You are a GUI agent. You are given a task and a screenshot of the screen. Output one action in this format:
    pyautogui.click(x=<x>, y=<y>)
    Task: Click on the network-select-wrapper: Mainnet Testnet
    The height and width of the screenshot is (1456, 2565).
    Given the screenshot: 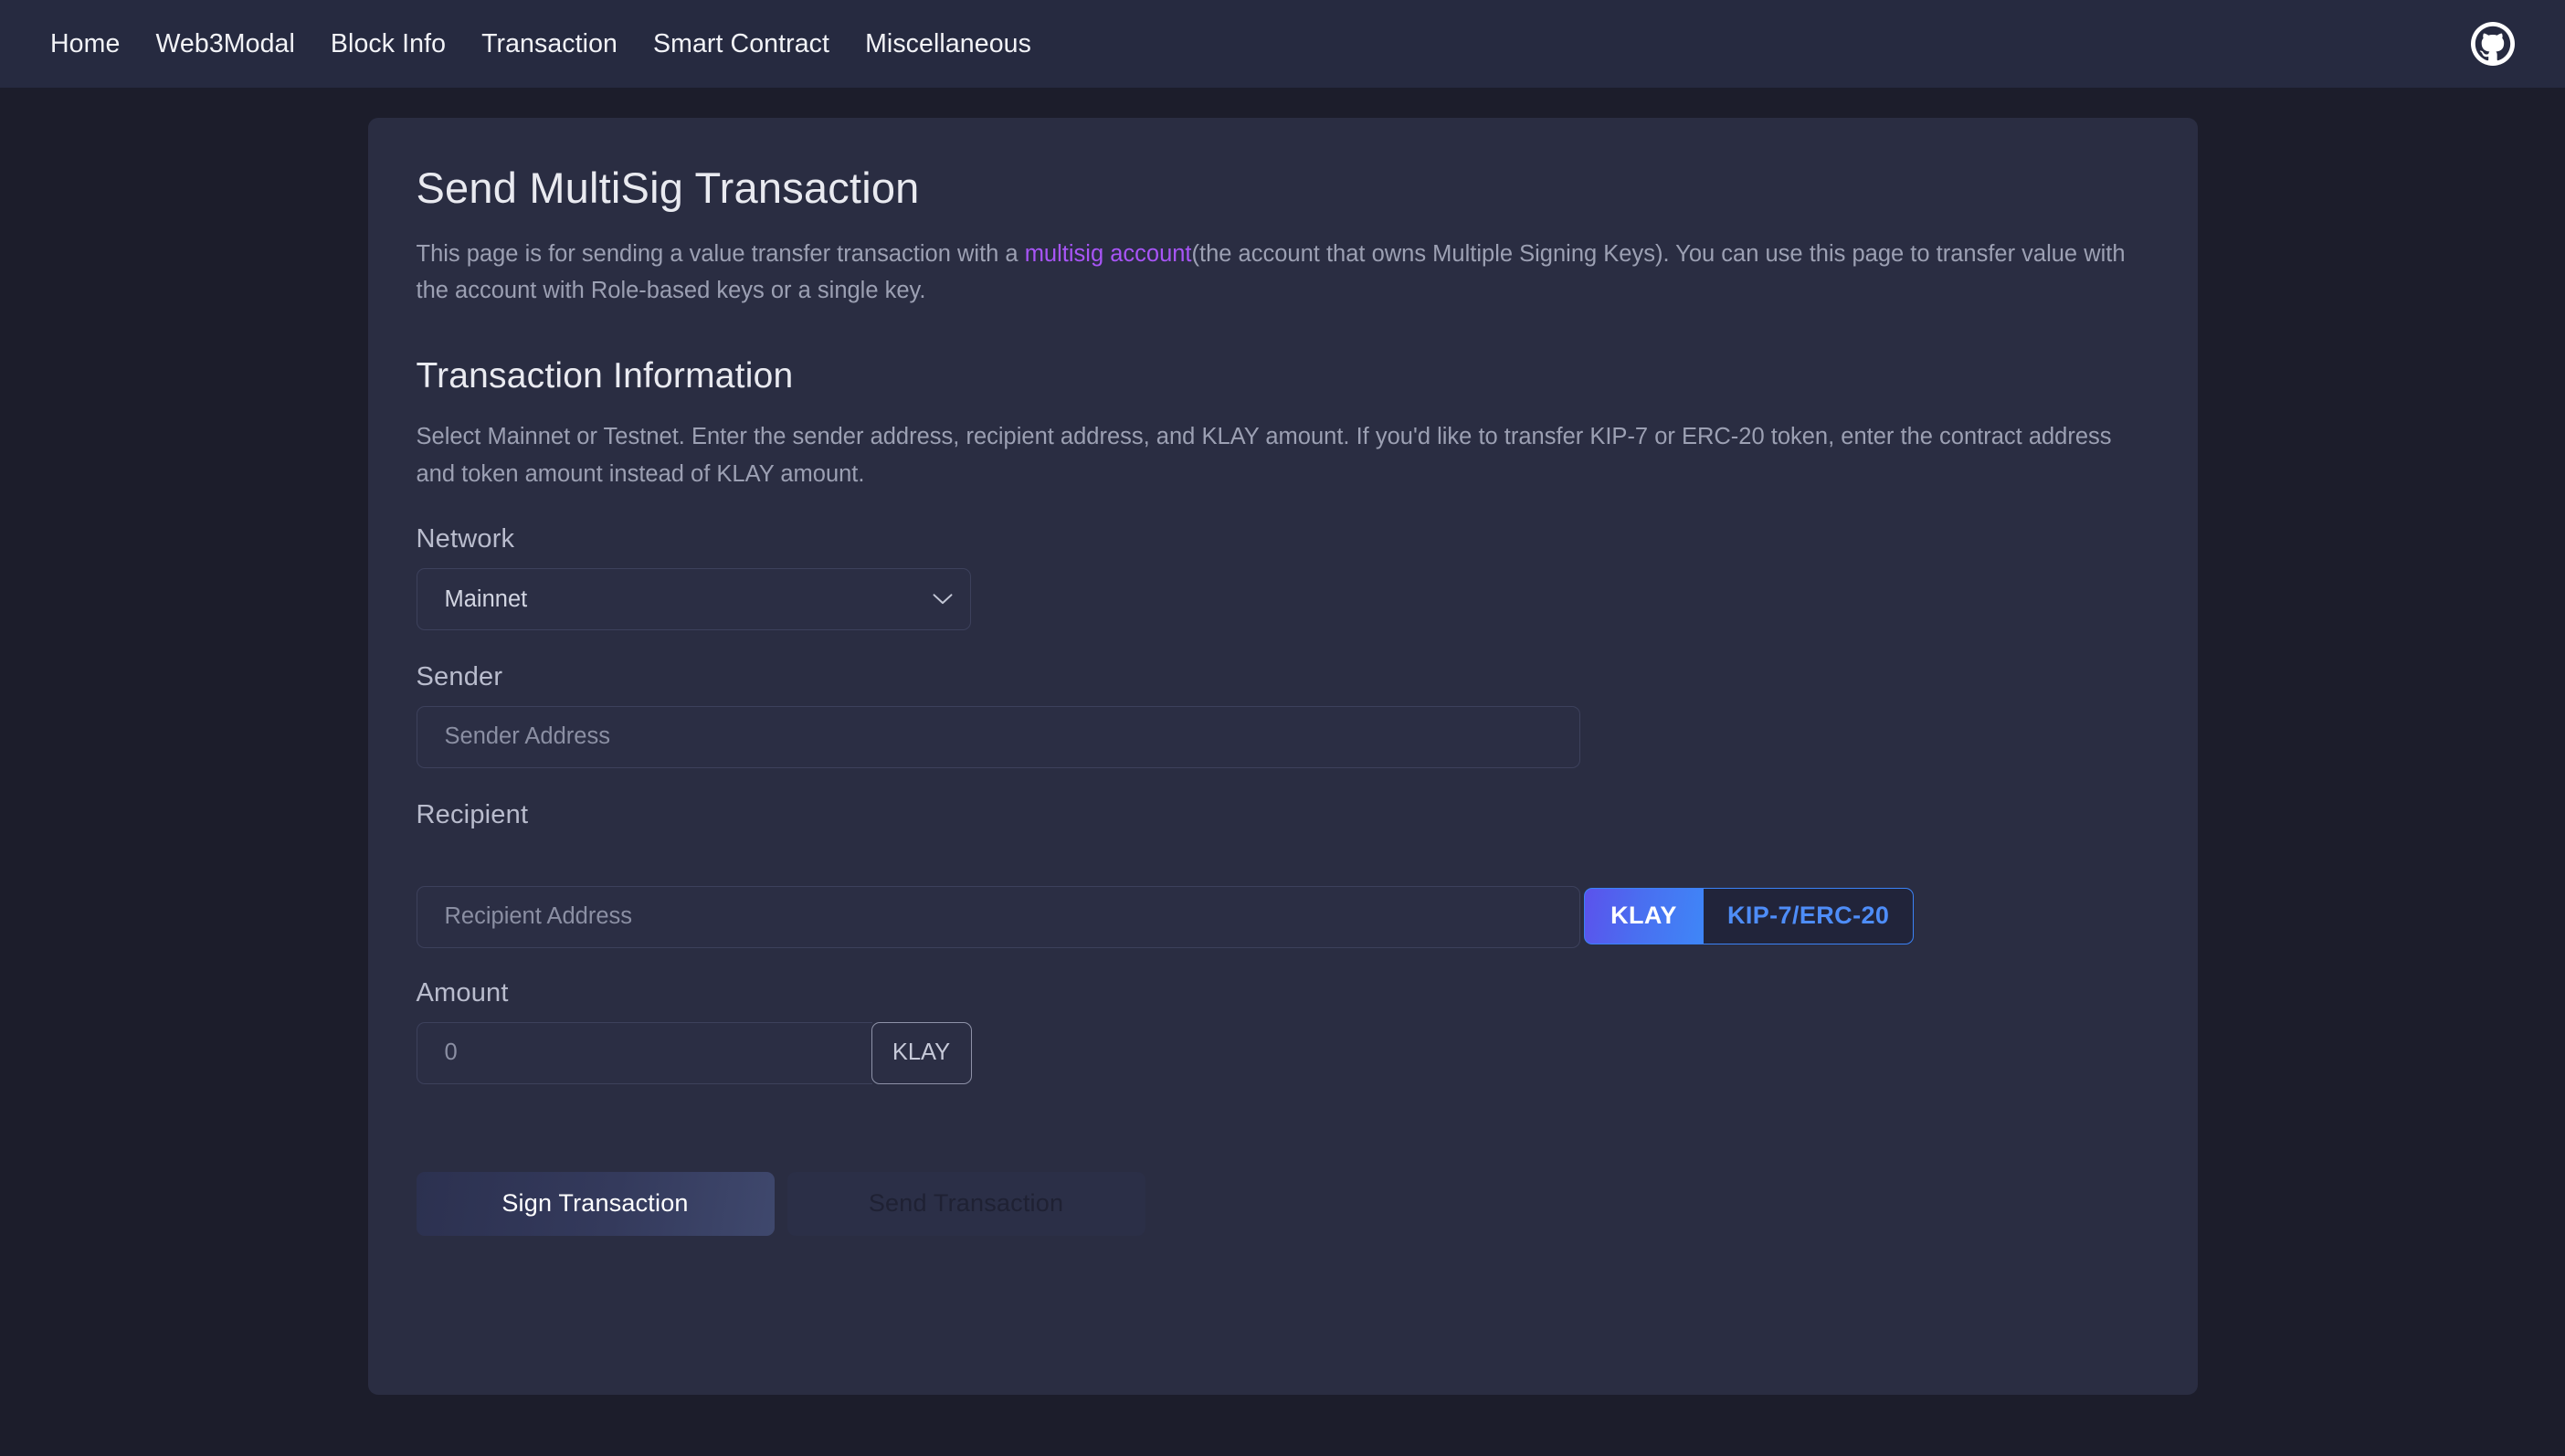 What is the action you would take?
    pyautogui.click(x=693, y=598)
    